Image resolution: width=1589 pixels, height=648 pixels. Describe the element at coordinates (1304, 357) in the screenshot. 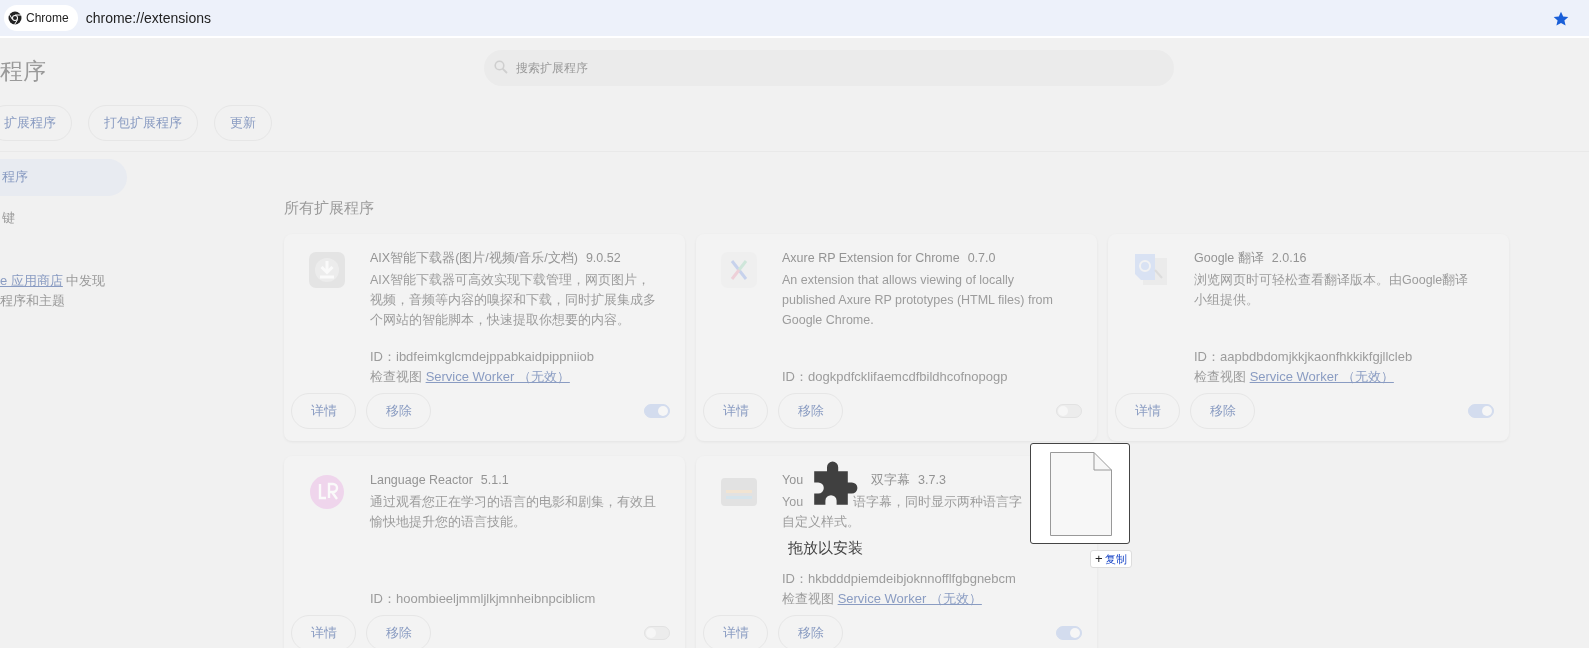

I see `extension-id: ID：aapbdbdomjkkjkaonfhkkikfgjllcleb` at that location.